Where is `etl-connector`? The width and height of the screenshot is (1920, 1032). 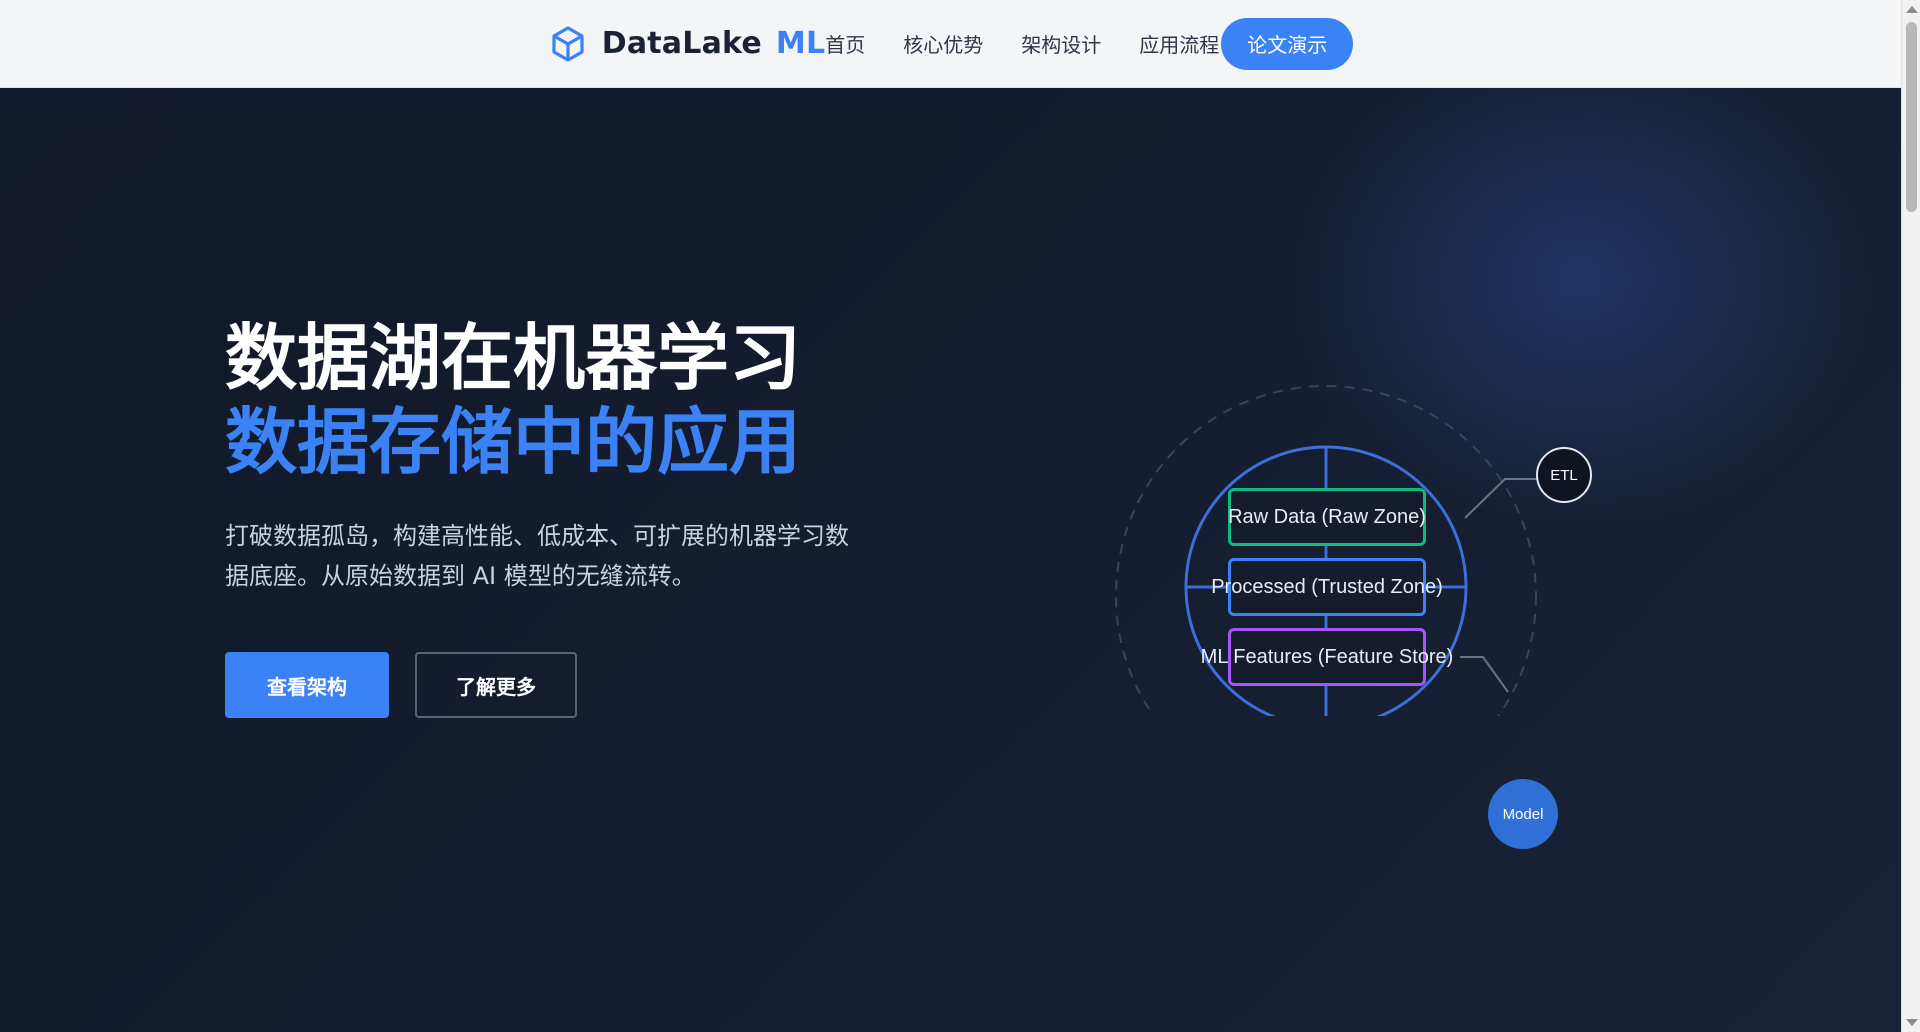 etl-connector is located at coordinates (1501, 498).